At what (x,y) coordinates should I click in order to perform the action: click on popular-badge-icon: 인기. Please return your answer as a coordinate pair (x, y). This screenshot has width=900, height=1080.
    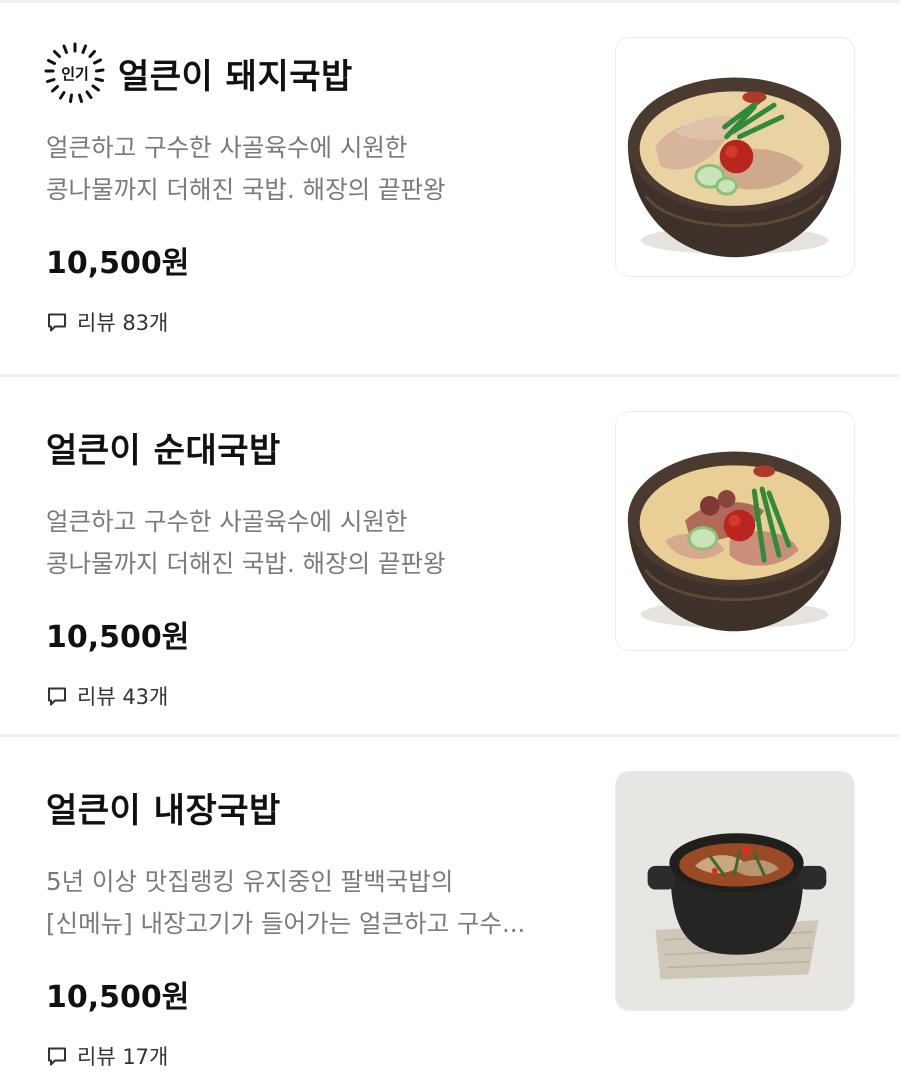
    Looking at the image, I should click on (74, 72).